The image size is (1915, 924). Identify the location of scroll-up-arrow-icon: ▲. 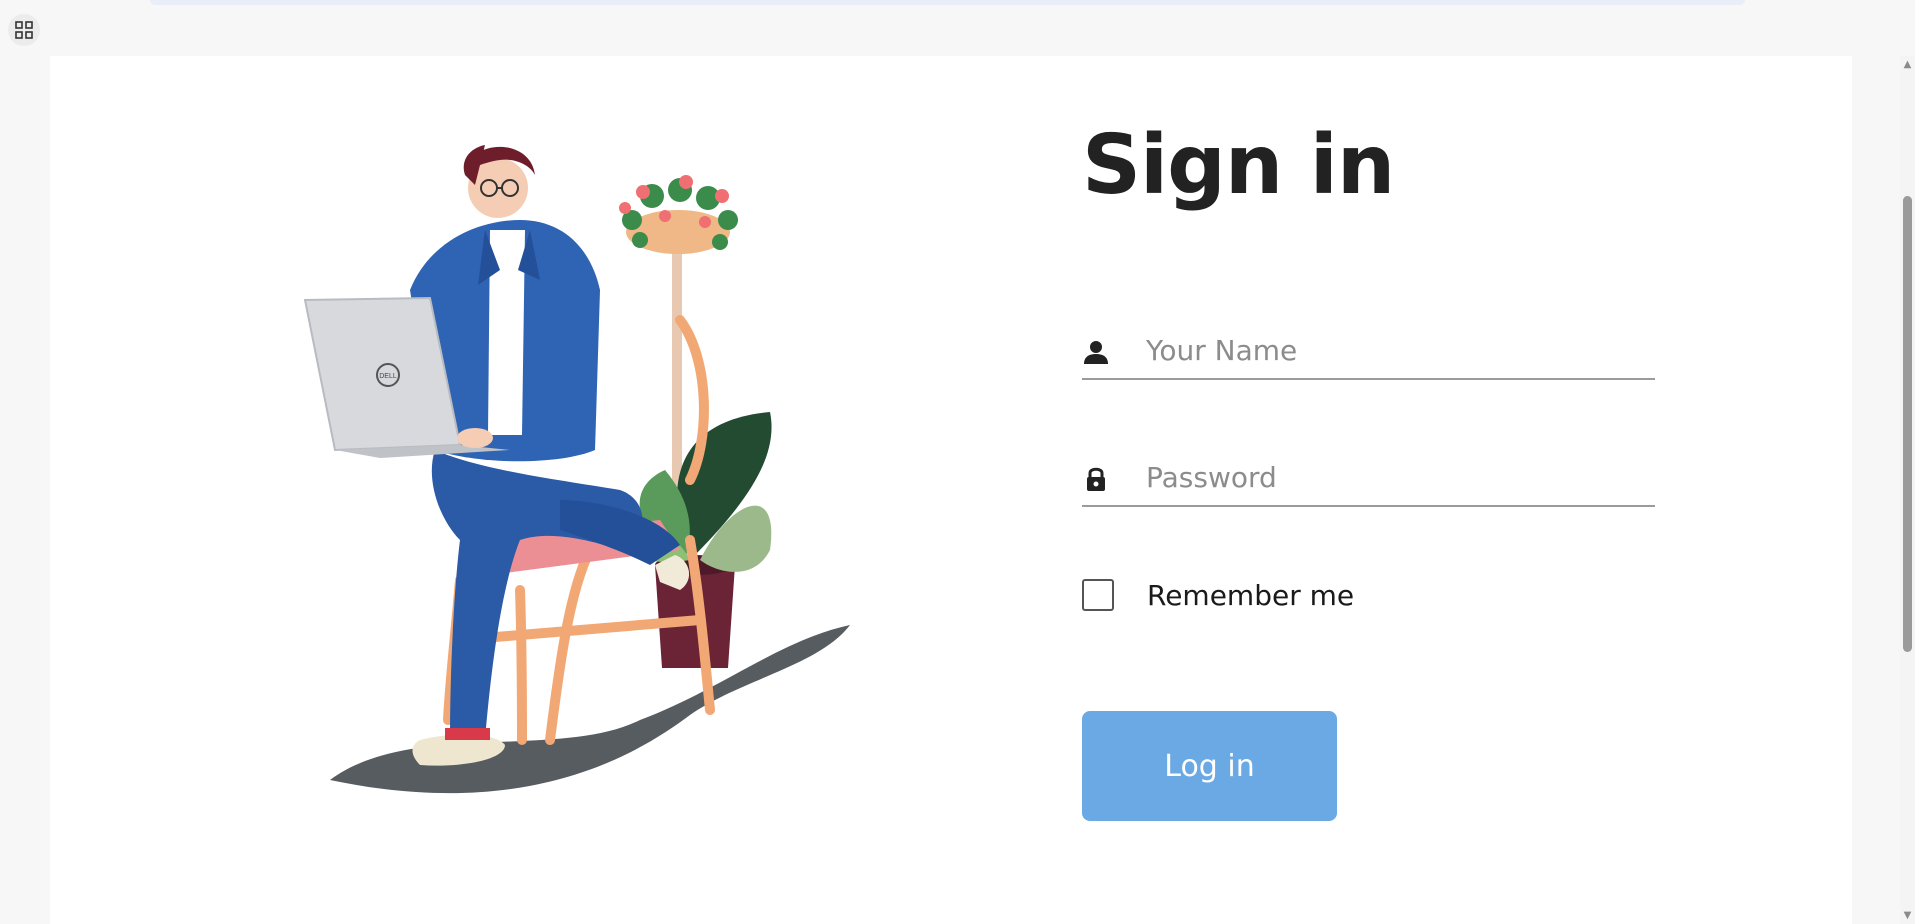
(1907, 64).